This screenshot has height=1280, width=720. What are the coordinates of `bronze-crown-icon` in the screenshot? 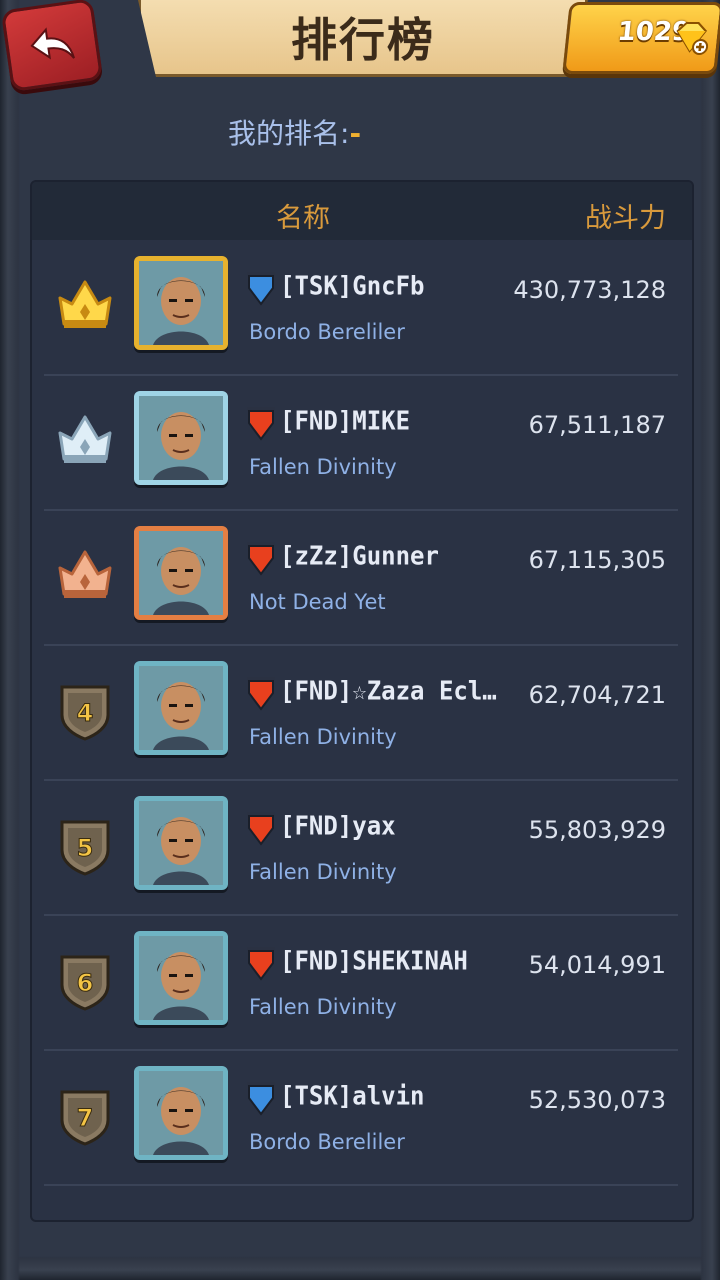 It's located at (85, 574).